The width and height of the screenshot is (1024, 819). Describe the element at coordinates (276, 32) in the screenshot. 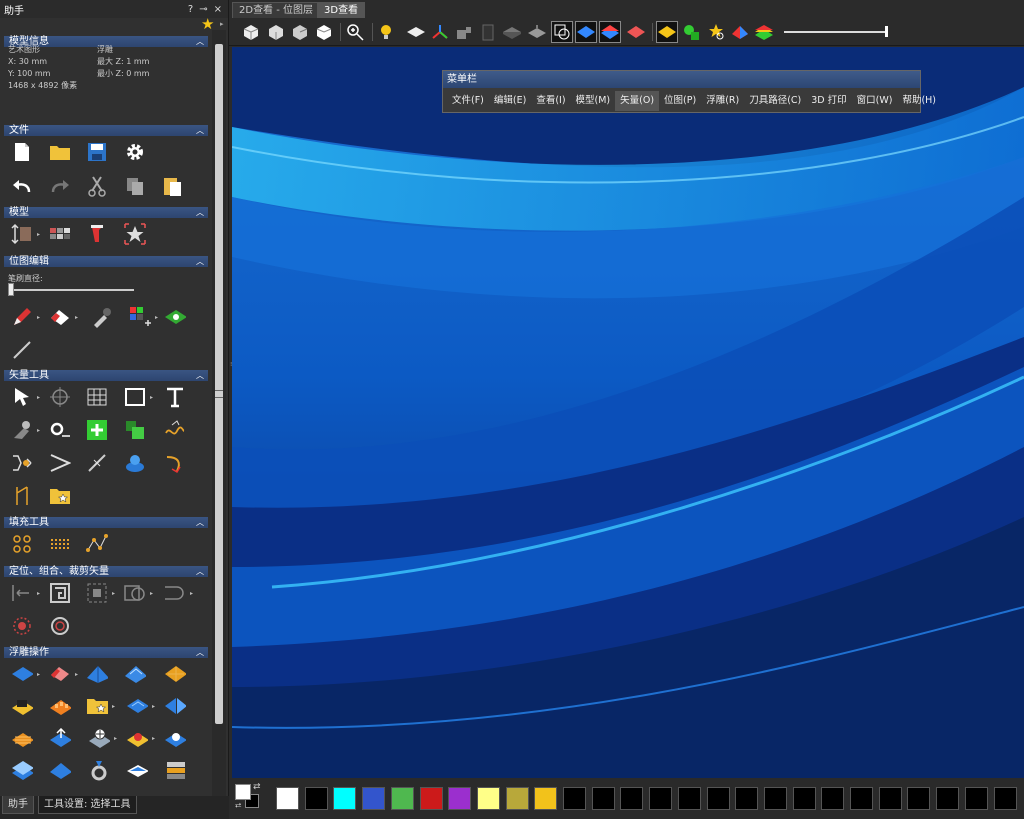

I see `view-front-icon` at that location.